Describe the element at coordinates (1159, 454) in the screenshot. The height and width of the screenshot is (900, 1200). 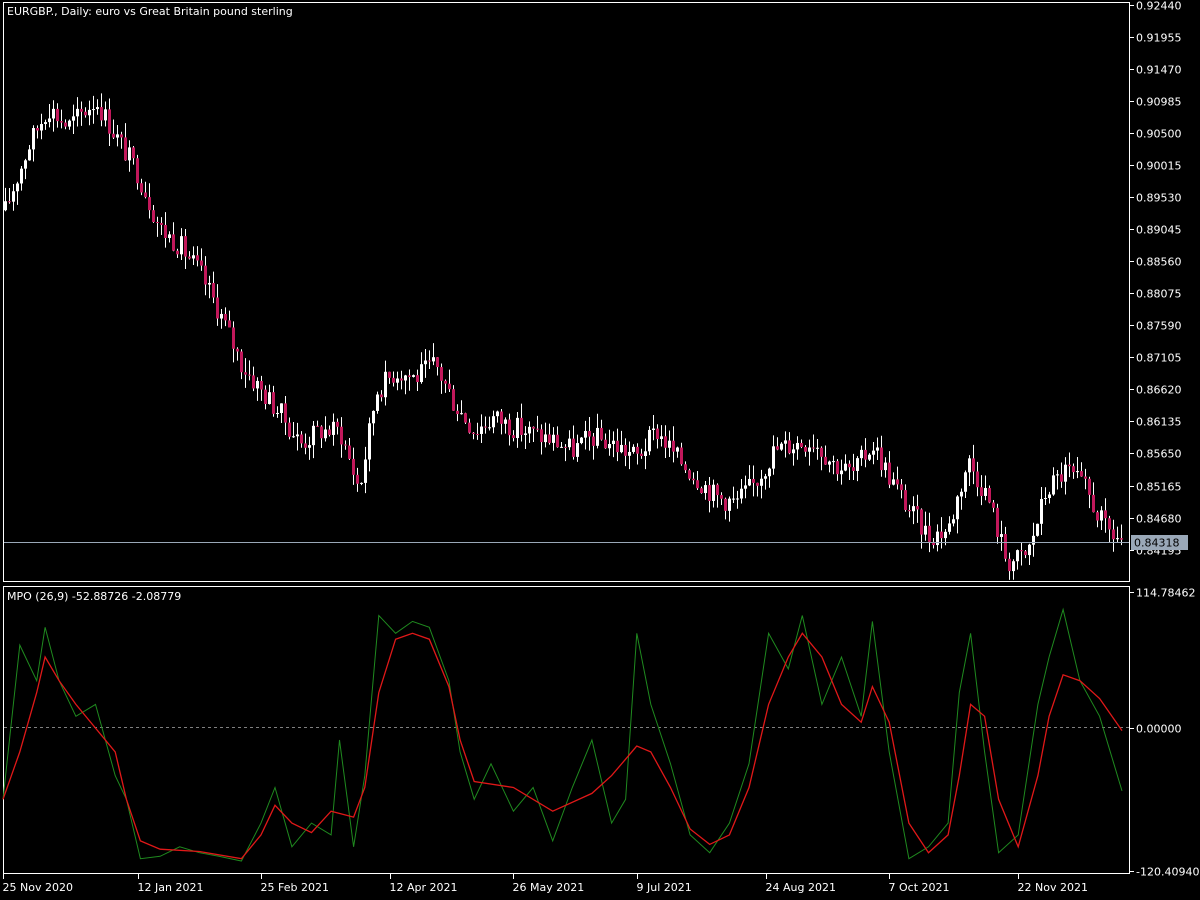
I see `price-tick-label: 0.85650` at that location.